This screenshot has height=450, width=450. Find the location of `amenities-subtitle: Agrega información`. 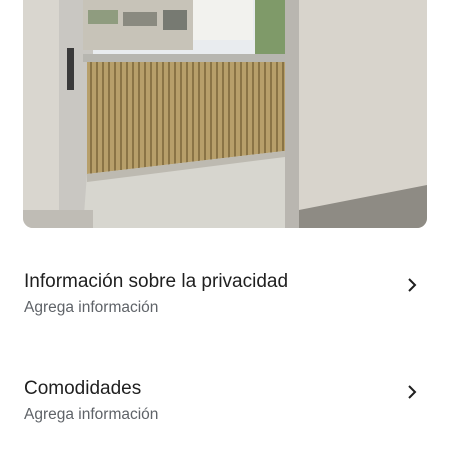

amenities-subtitle: Agrega información is located at coordinates (91, 414).